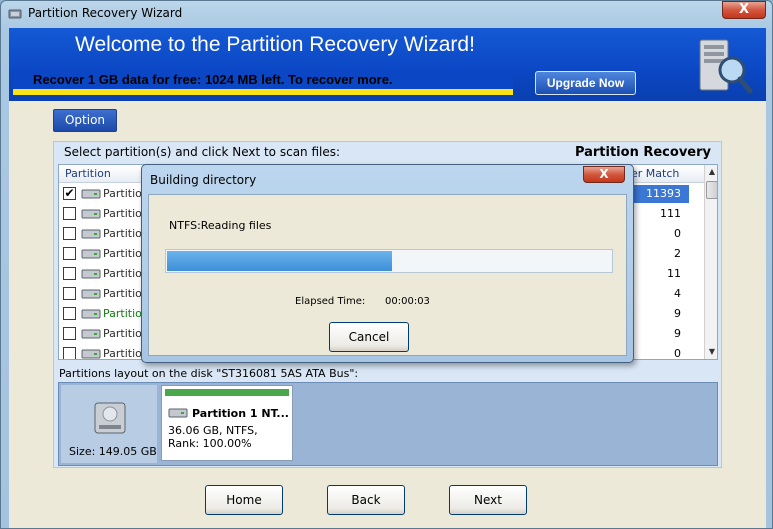 The image size is (773, 529). What do you see at coordinates (113, 451) in the screenshot?
I see `disk-size-label: Size: 149.05 GB` at bounding box center [113, 451].